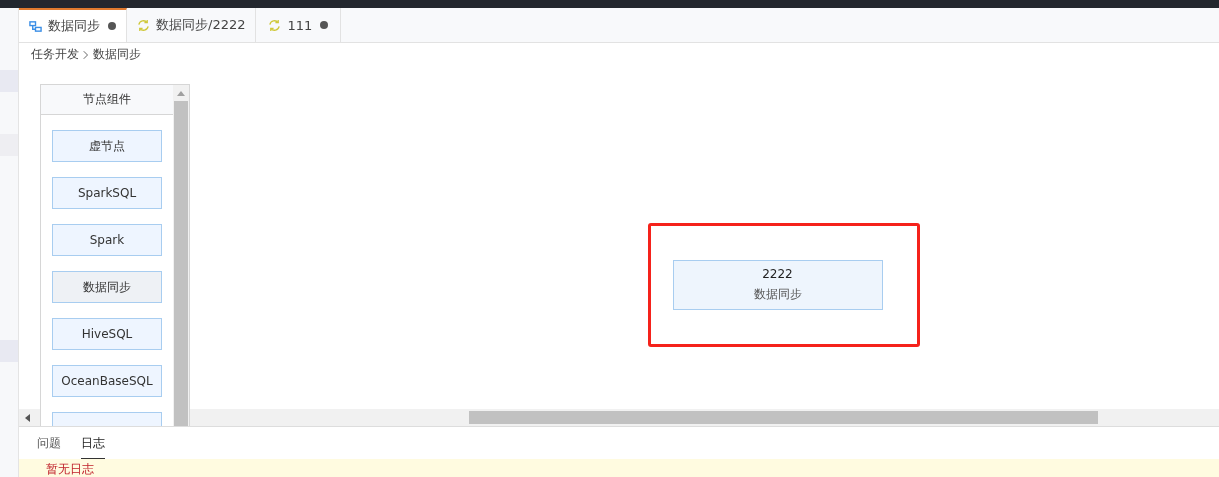 This screenshot has width=1219, height=477. Describe the element at coordinates (107, 334) in the screenshot. I see `node-item: HiveSQL` at that location.